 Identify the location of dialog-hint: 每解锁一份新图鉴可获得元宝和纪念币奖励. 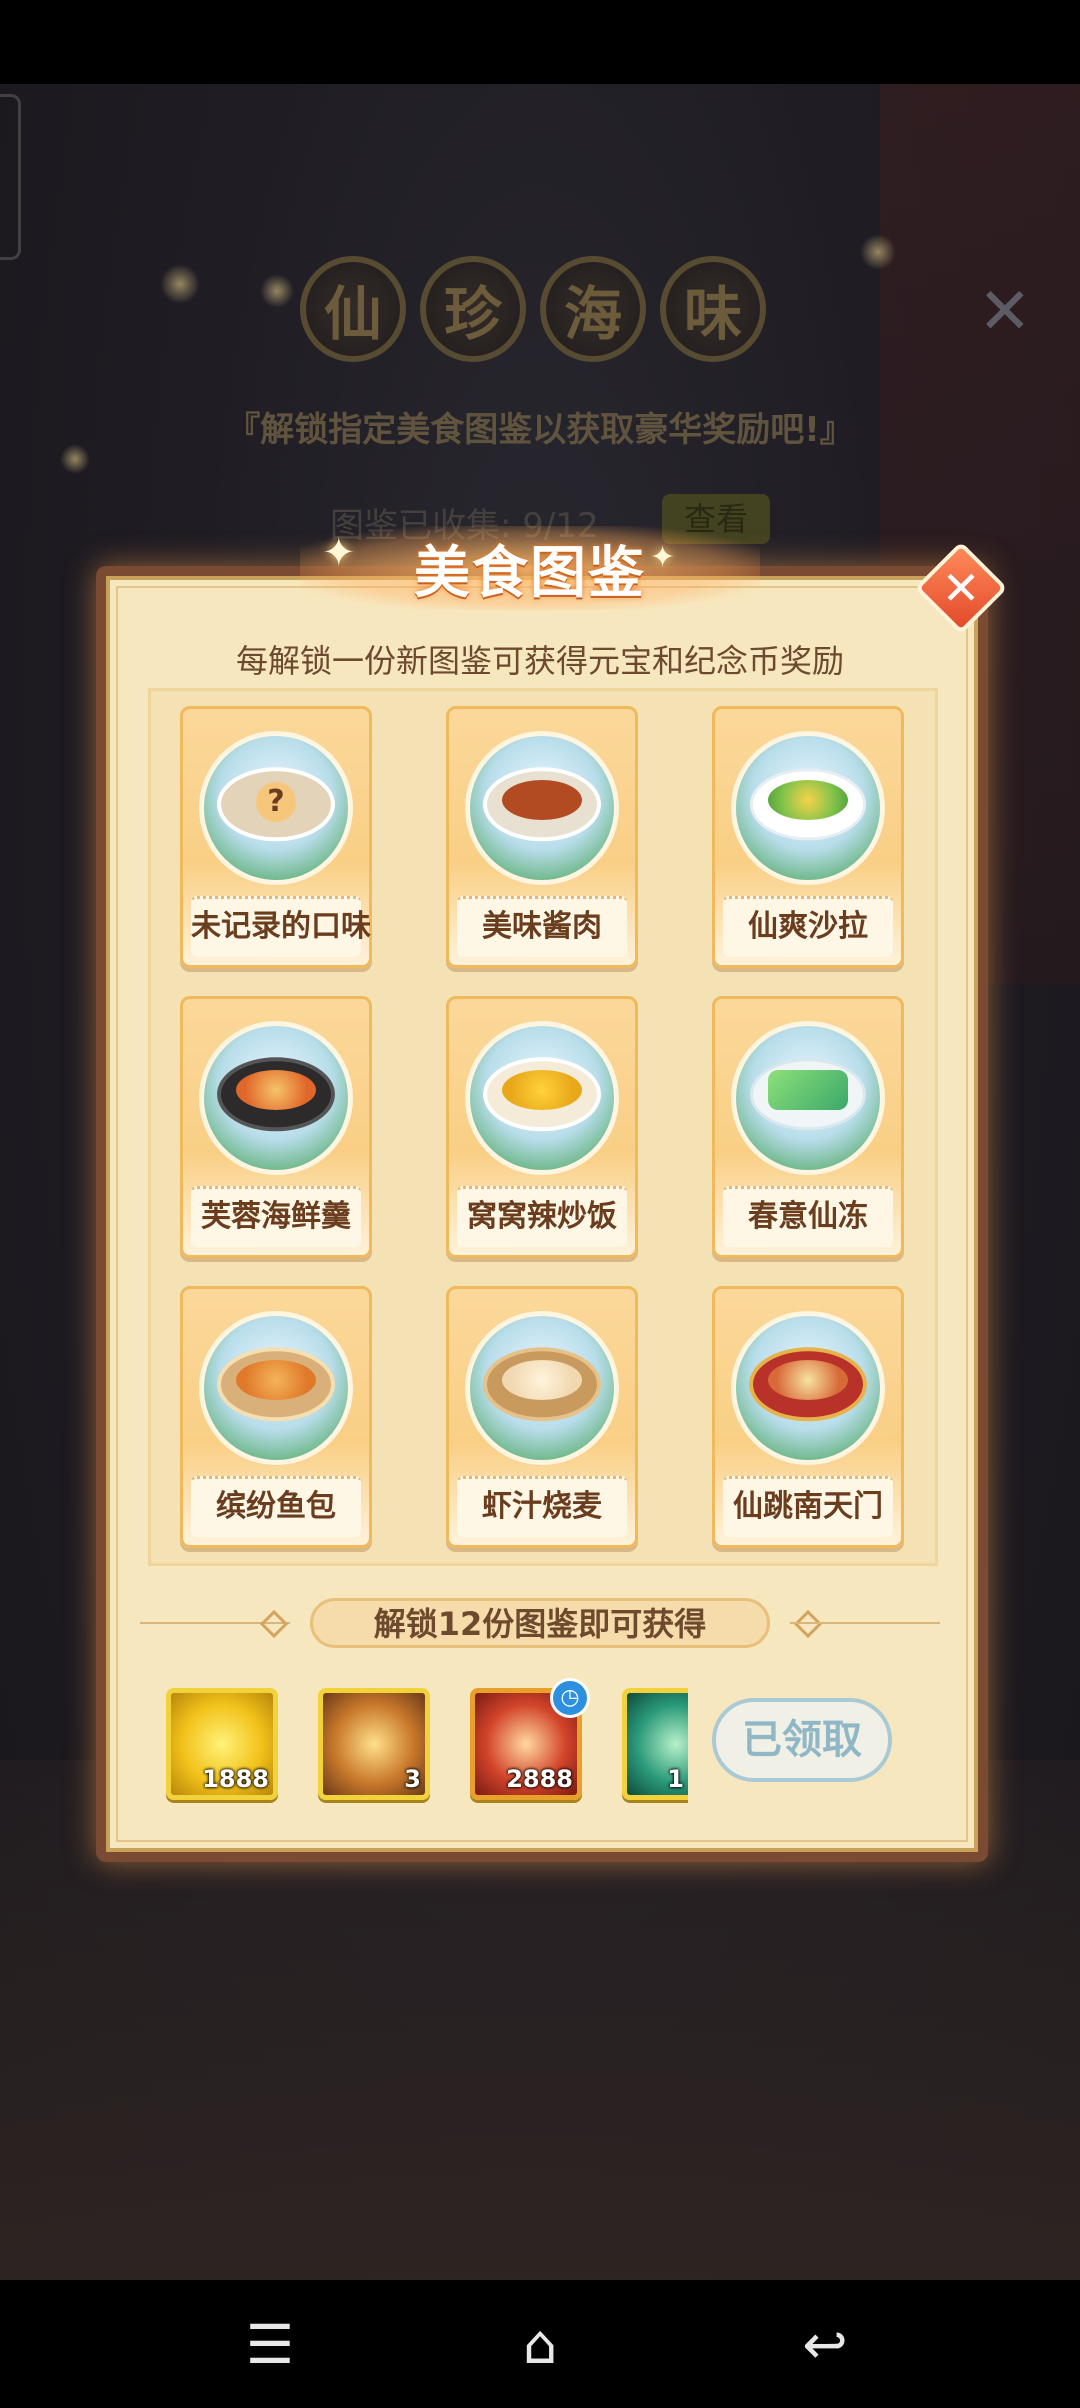
(539, 661).